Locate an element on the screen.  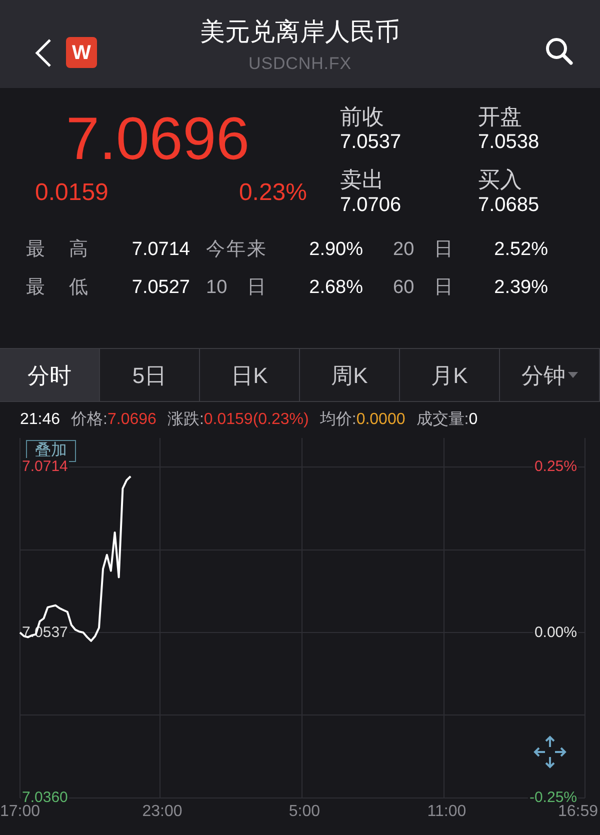
stat-label: 20 日 is located at coordinates (423, 250).